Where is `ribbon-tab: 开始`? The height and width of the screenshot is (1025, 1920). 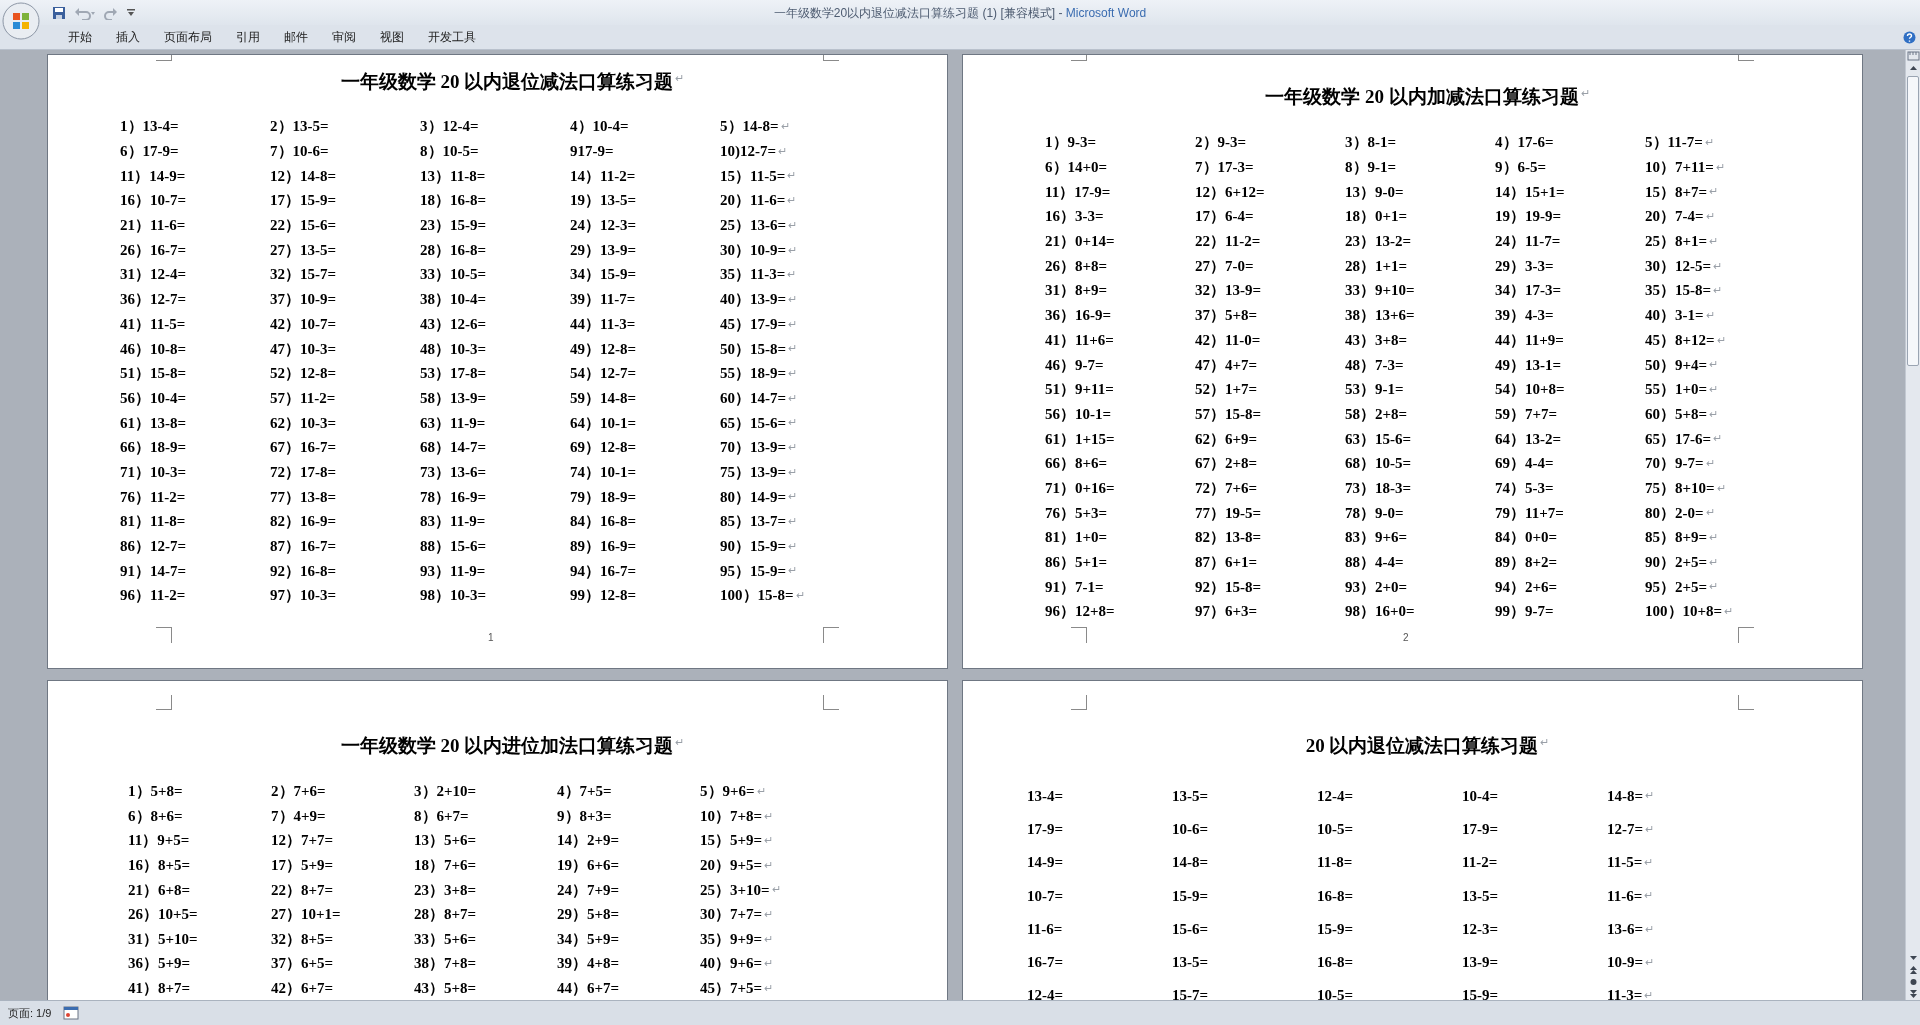 ribbon-tab: 开始 is located at coordinates (80, 37).